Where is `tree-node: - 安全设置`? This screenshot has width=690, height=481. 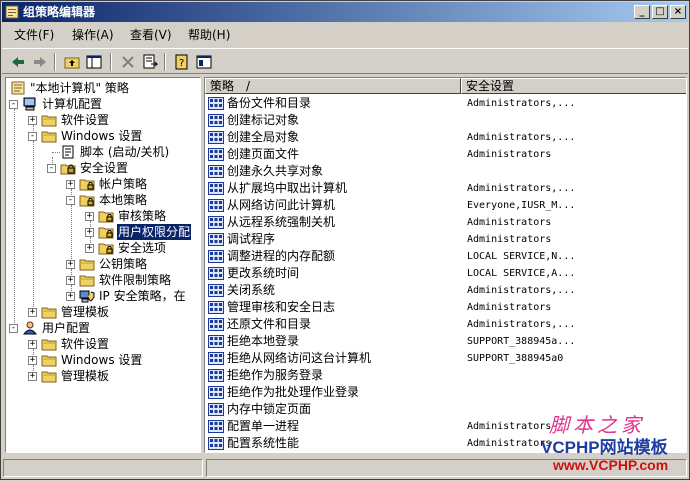 tree-node: - 安全设置 is located at coordinates (103, 168).